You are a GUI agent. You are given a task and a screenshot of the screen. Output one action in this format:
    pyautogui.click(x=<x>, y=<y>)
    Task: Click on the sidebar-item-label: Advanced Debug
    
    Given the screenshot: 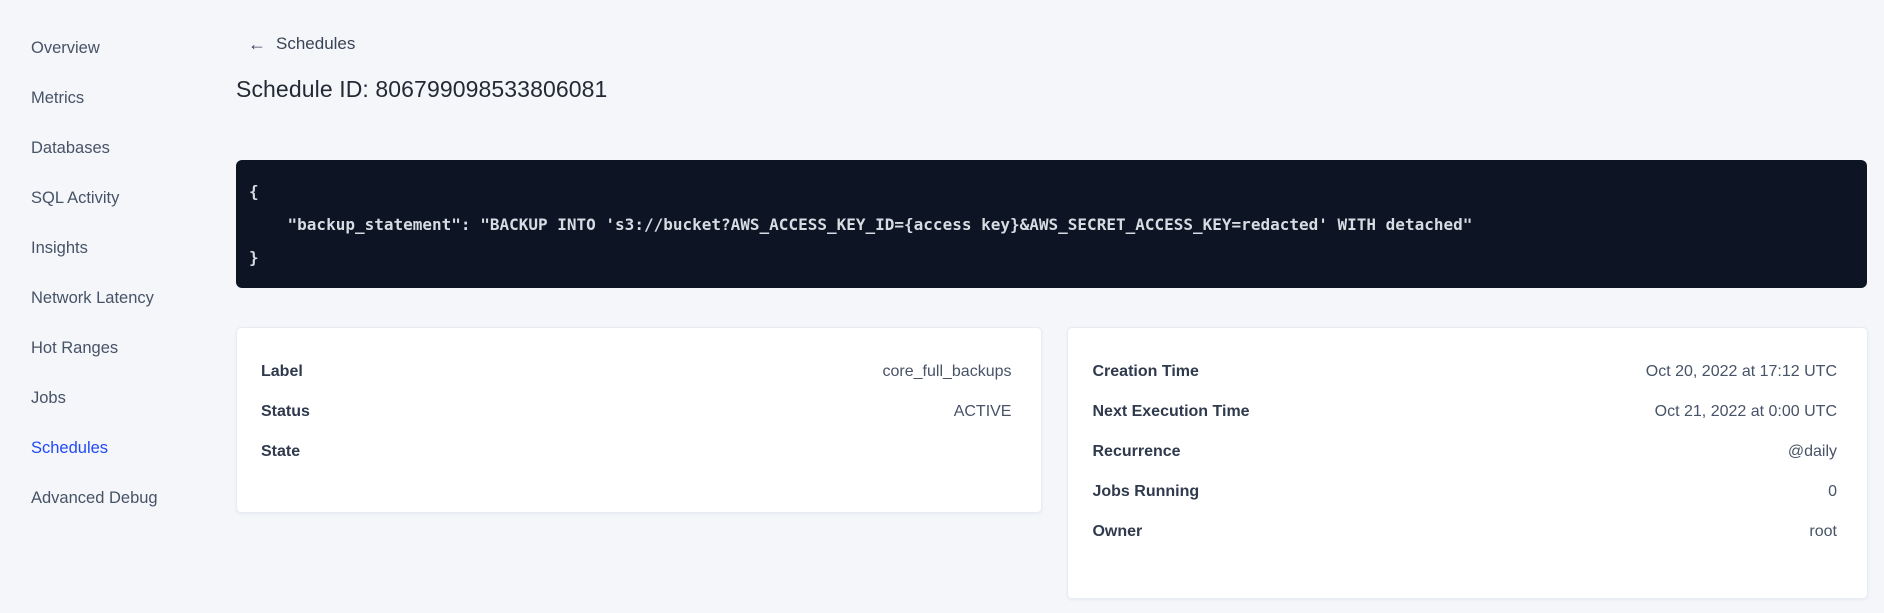 What is the action you would take?
    pyautogui.click(x=94, y=497)
    